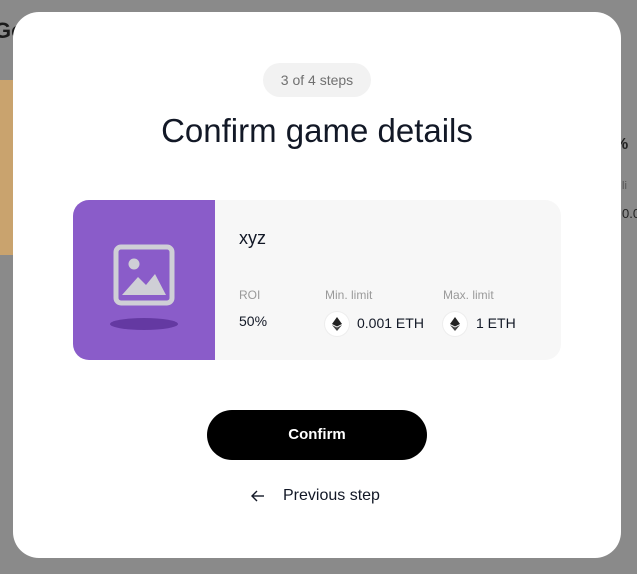 The width and height of the screenshot is (637, 574). What do you see at coordinates (390, 323) in the screenshot?
I see `min-limit-value: 0.001 ETH` at bounding box center [390, 323].